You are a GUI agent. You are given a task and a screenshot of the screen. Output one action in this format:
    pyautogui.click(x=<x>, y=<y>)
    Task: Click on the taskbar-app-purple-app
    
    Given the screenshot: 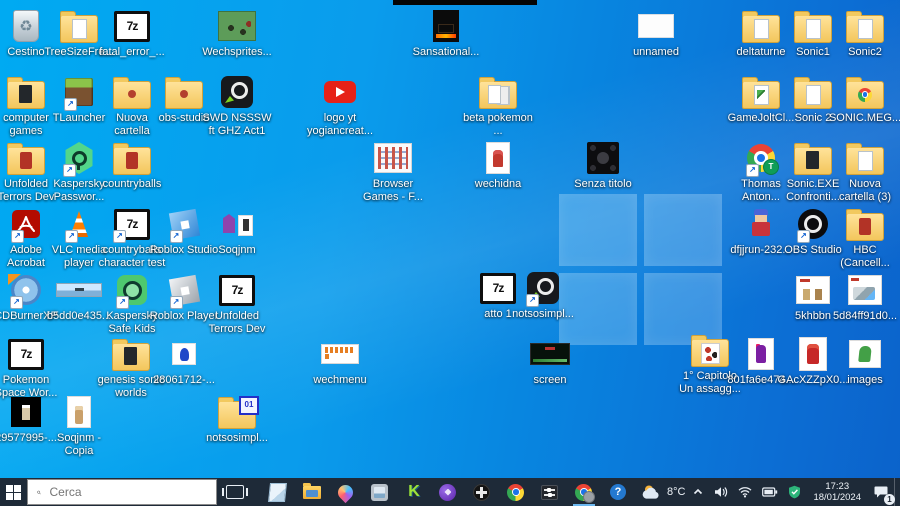 What is the action you would take?
    pyautogui.click(x=448, y=492)
    